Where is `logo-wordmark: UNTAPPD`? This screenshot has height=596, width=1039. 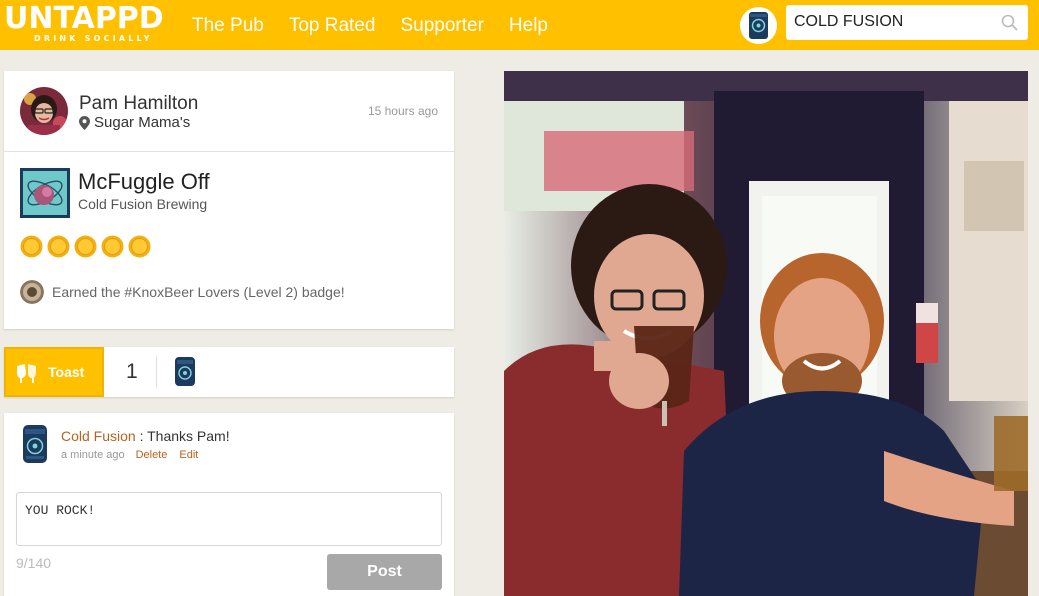 logo-wordmark: UNTAPPD is located at coordinates (84, 18).